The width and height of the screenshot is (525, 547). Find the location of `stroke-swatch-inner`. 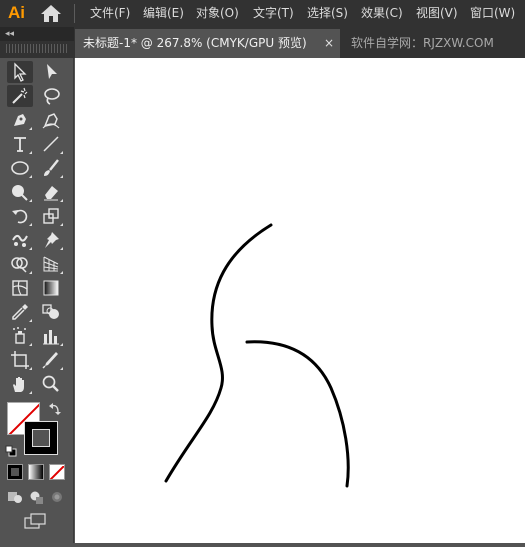

stroke-swatch-inner is located at coordinates (41, 438).